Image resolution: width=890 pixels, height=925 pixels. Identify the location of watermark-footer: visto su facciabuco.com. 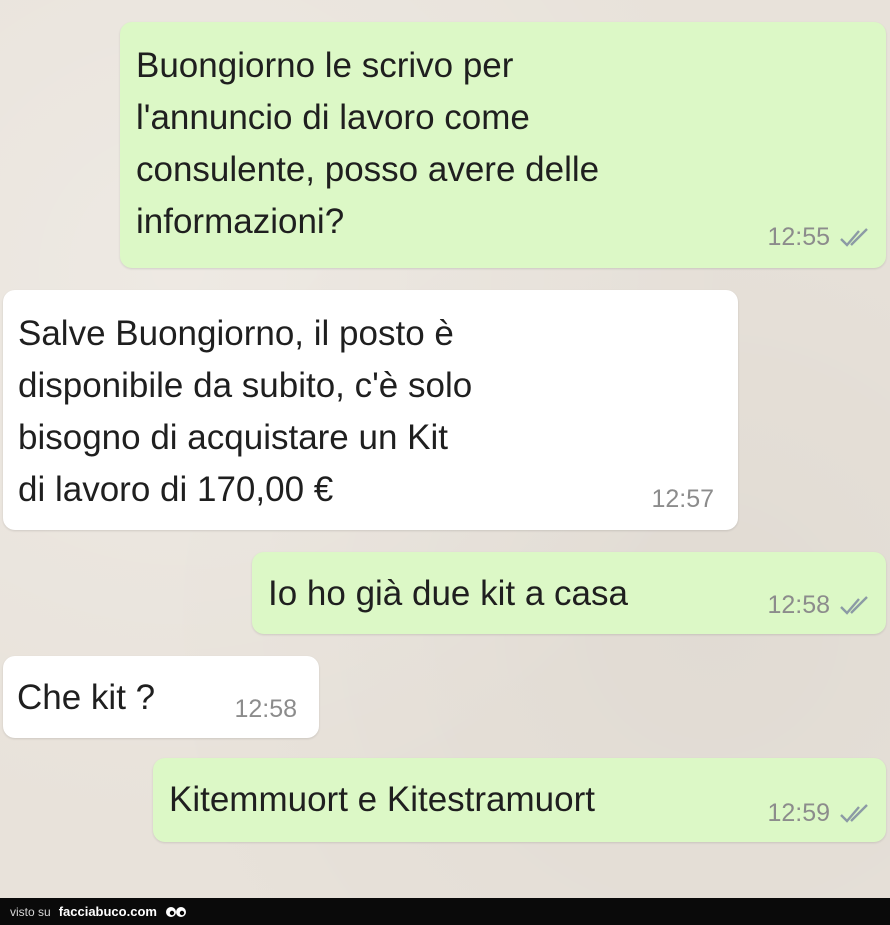
(445, 911).